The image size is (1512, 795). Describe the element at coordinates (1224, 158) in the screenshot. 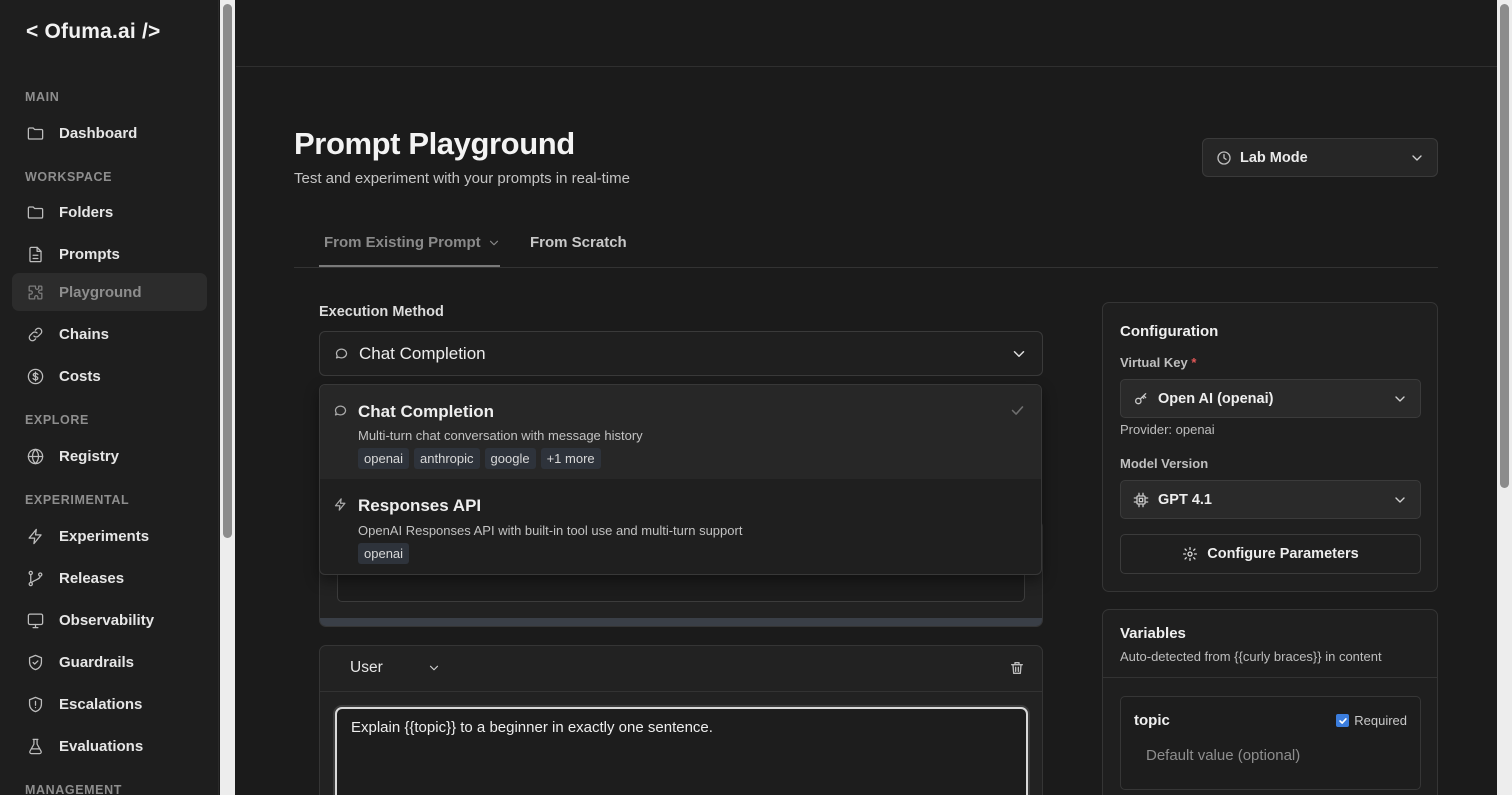

I see `clock-icon` at that location.